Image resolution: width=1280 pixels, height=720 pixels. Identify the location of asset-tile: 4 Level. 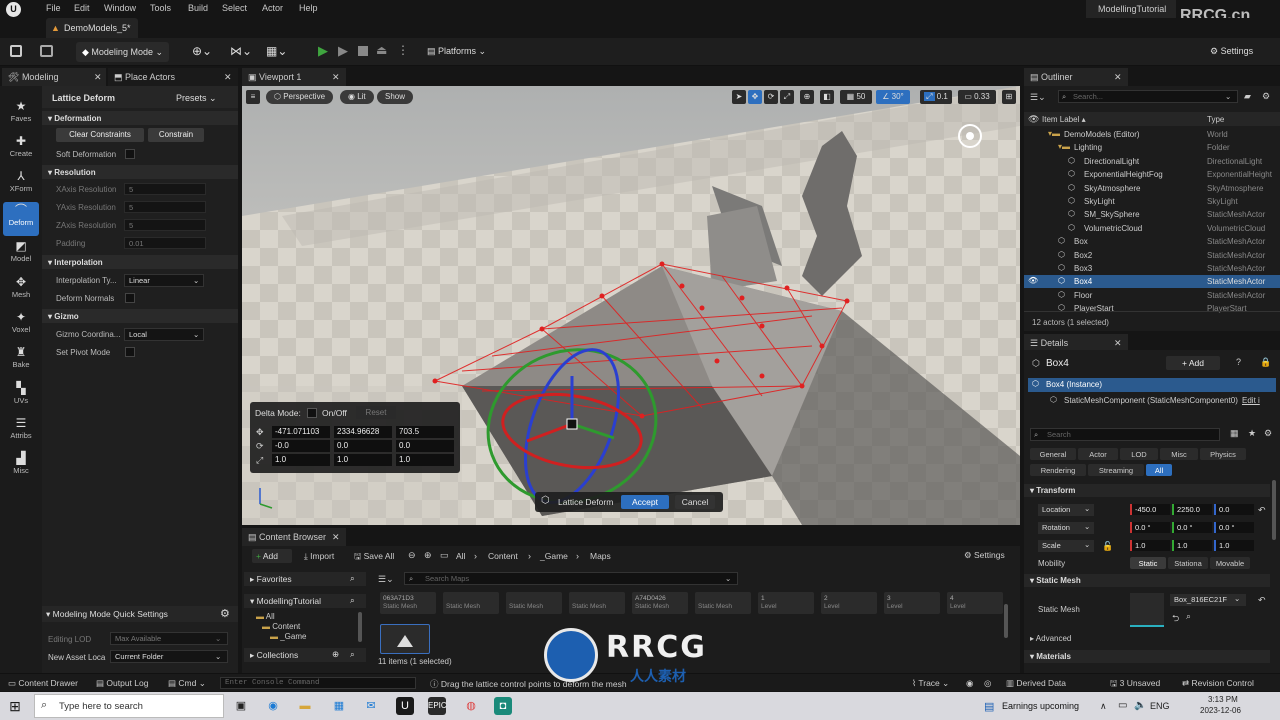
(975, 603).